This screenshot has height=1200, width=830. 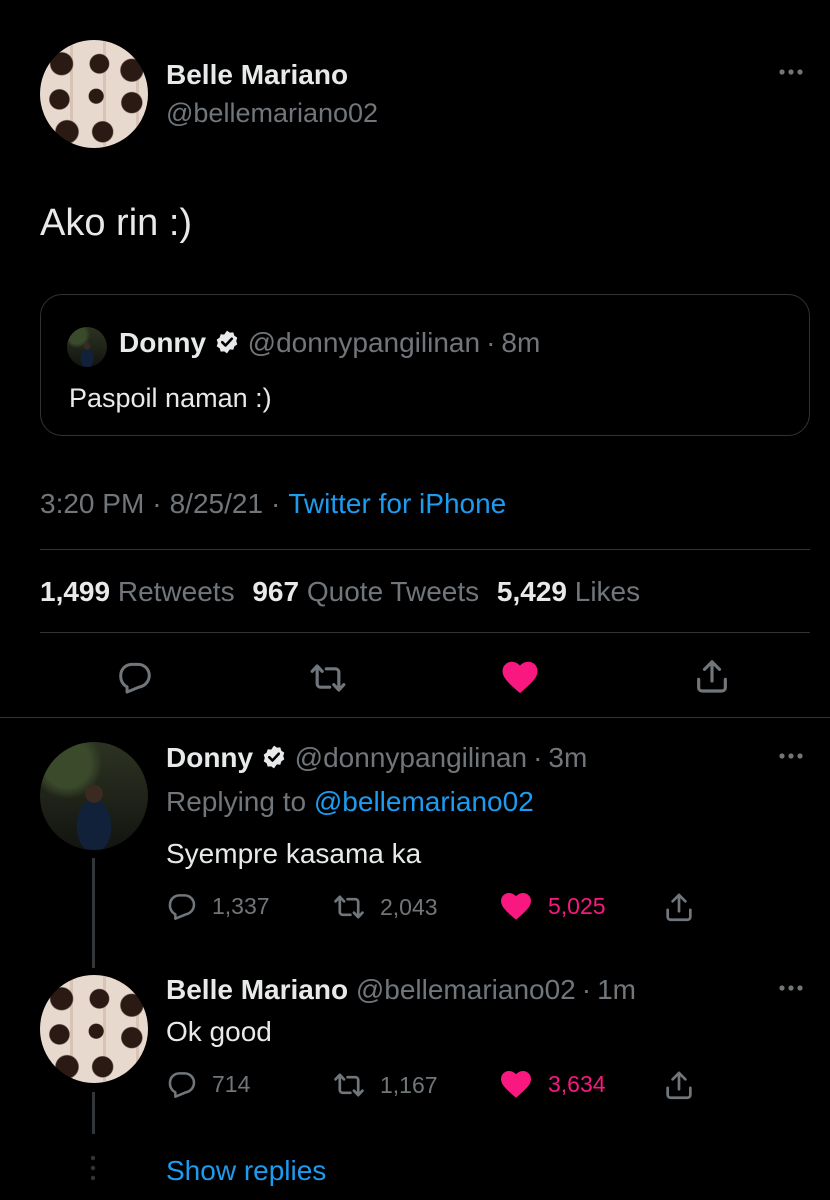 I want to click on reply-count: 714, so click(x=231, y=1083).